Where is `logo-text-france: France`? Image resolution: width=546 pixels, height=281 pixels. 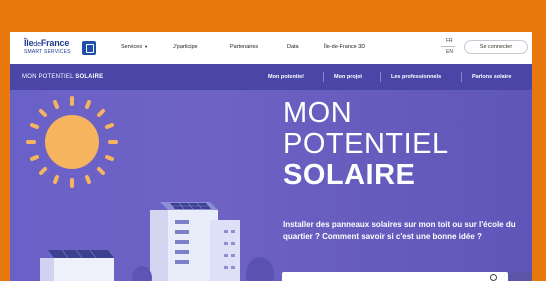
logo-text-france: France is located at coordinates (55, 43).